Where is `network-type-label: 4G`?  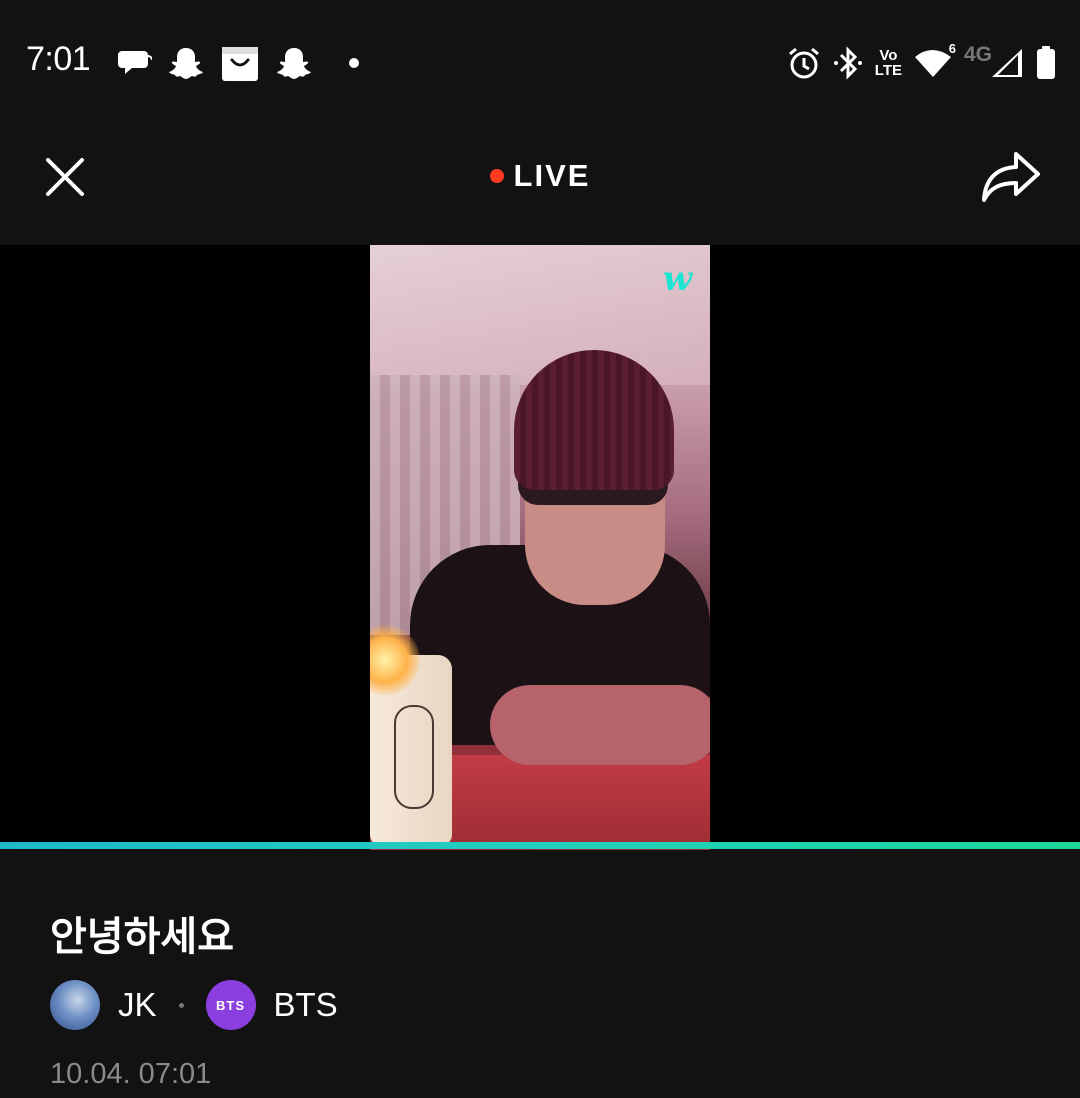
network-type-label: 4G is located at coordinates (977, 54).